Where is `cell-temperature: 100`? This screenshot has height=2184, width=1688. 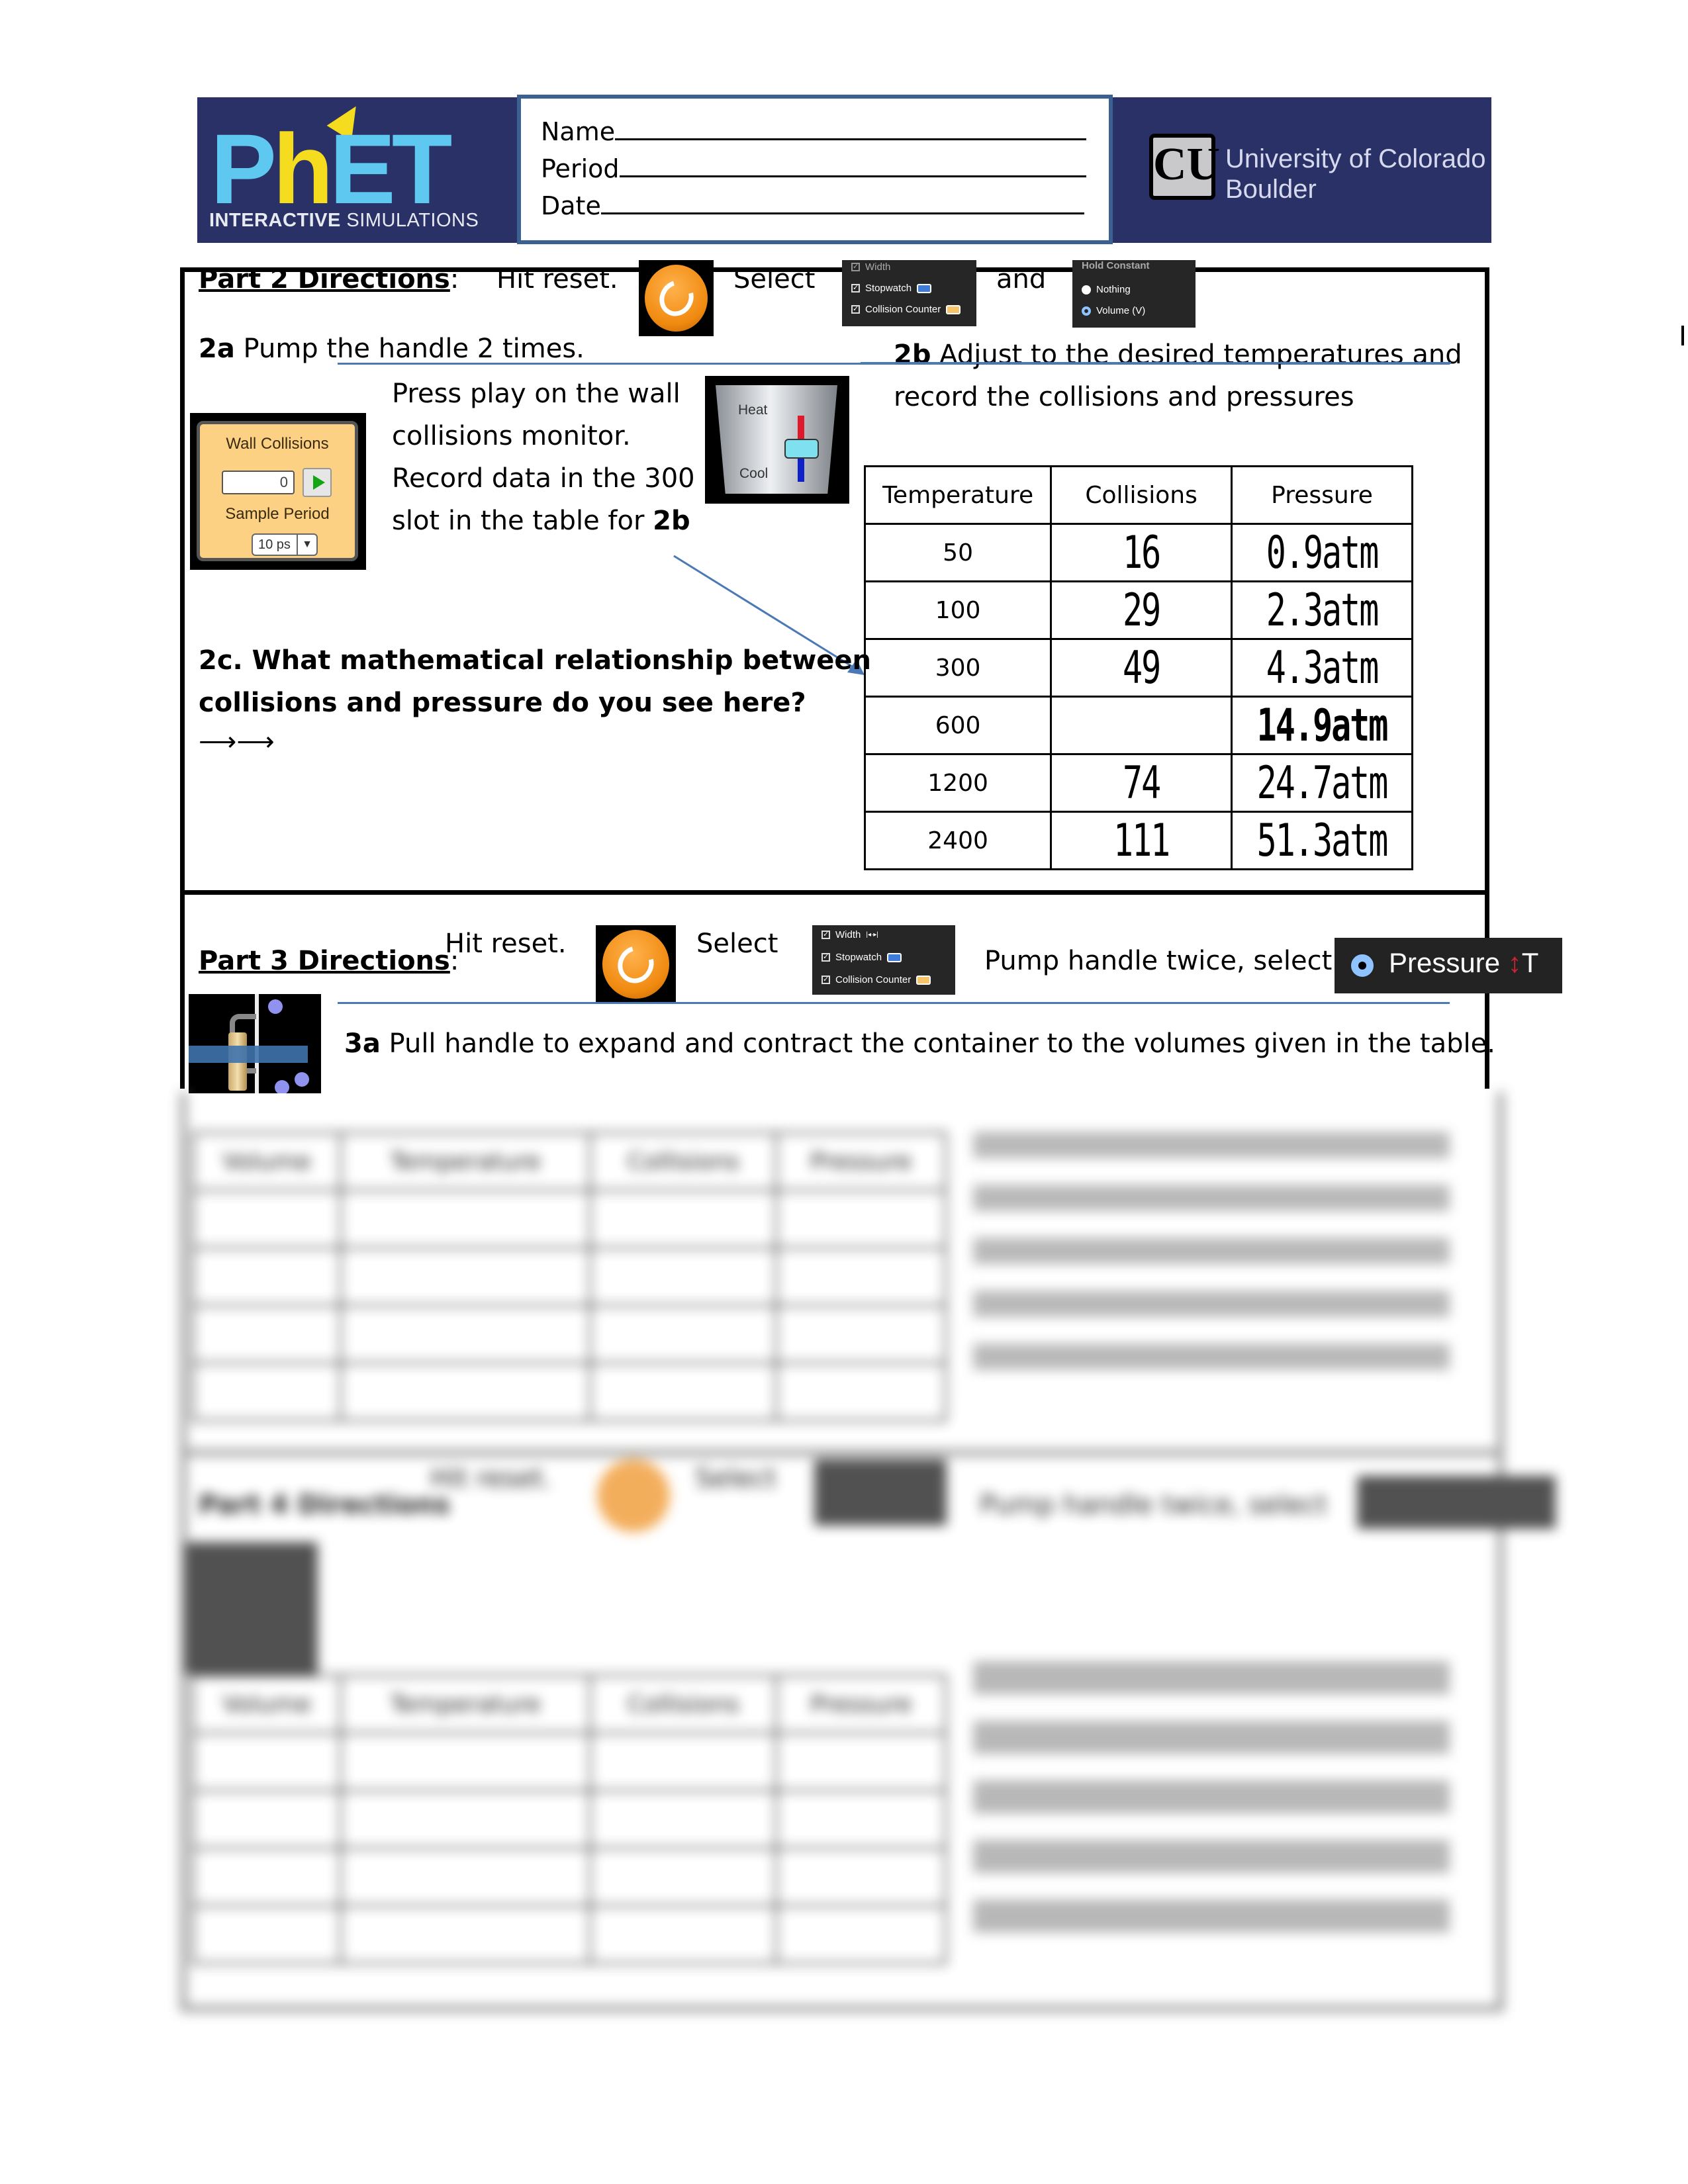 cell-temperature: 100 is located at coordinates (958, 610).